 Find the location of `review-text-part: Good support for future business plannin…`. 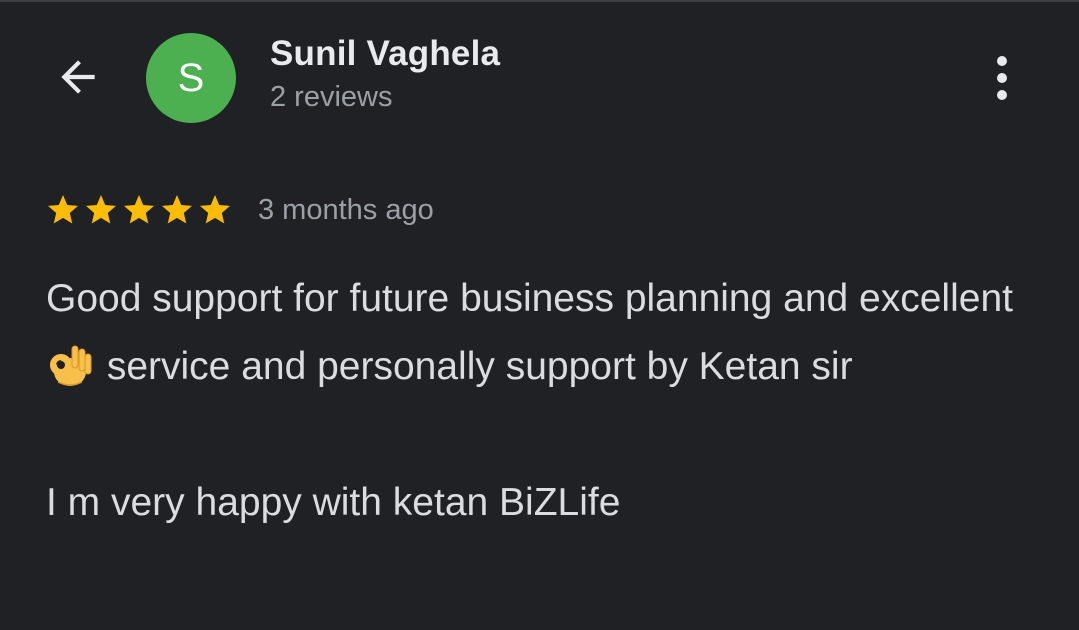

review-text-part: Good support for future business plannin… is located at coordinates (529, 298).